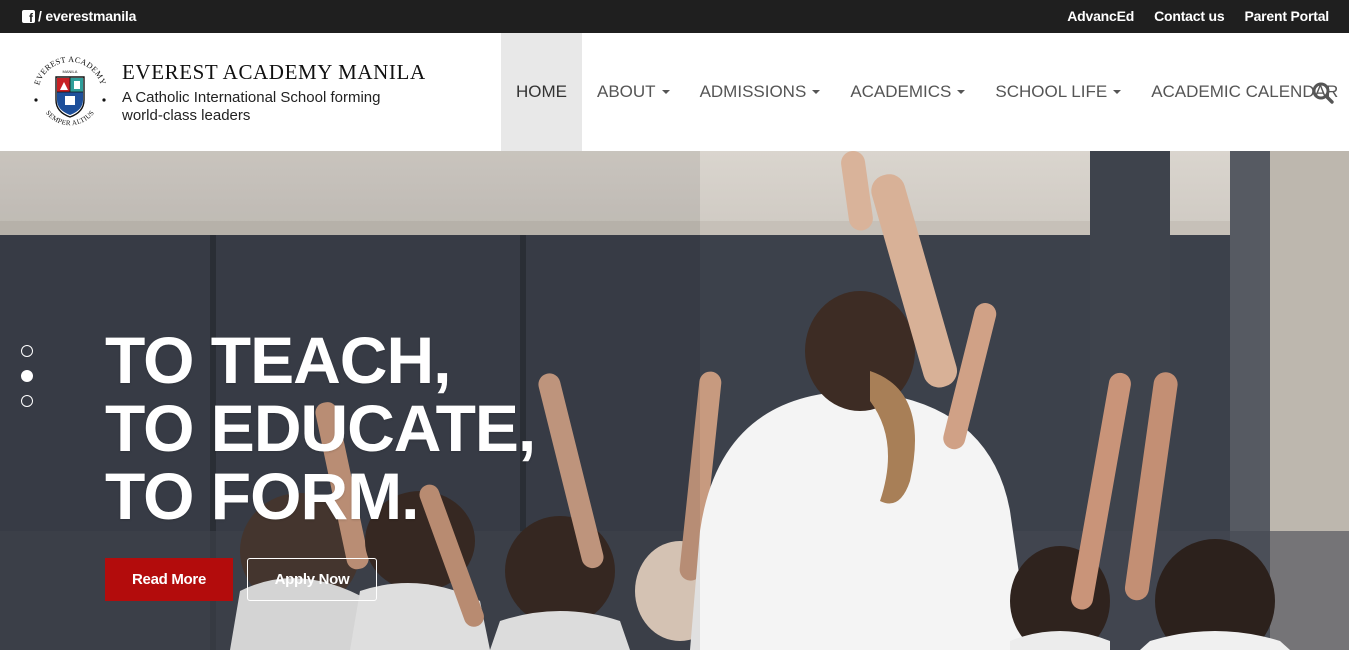 This screenshot has width=1349, height=650. I want to click on school-name: EVEREST ACADEMY MANILA, so click(274, 72).